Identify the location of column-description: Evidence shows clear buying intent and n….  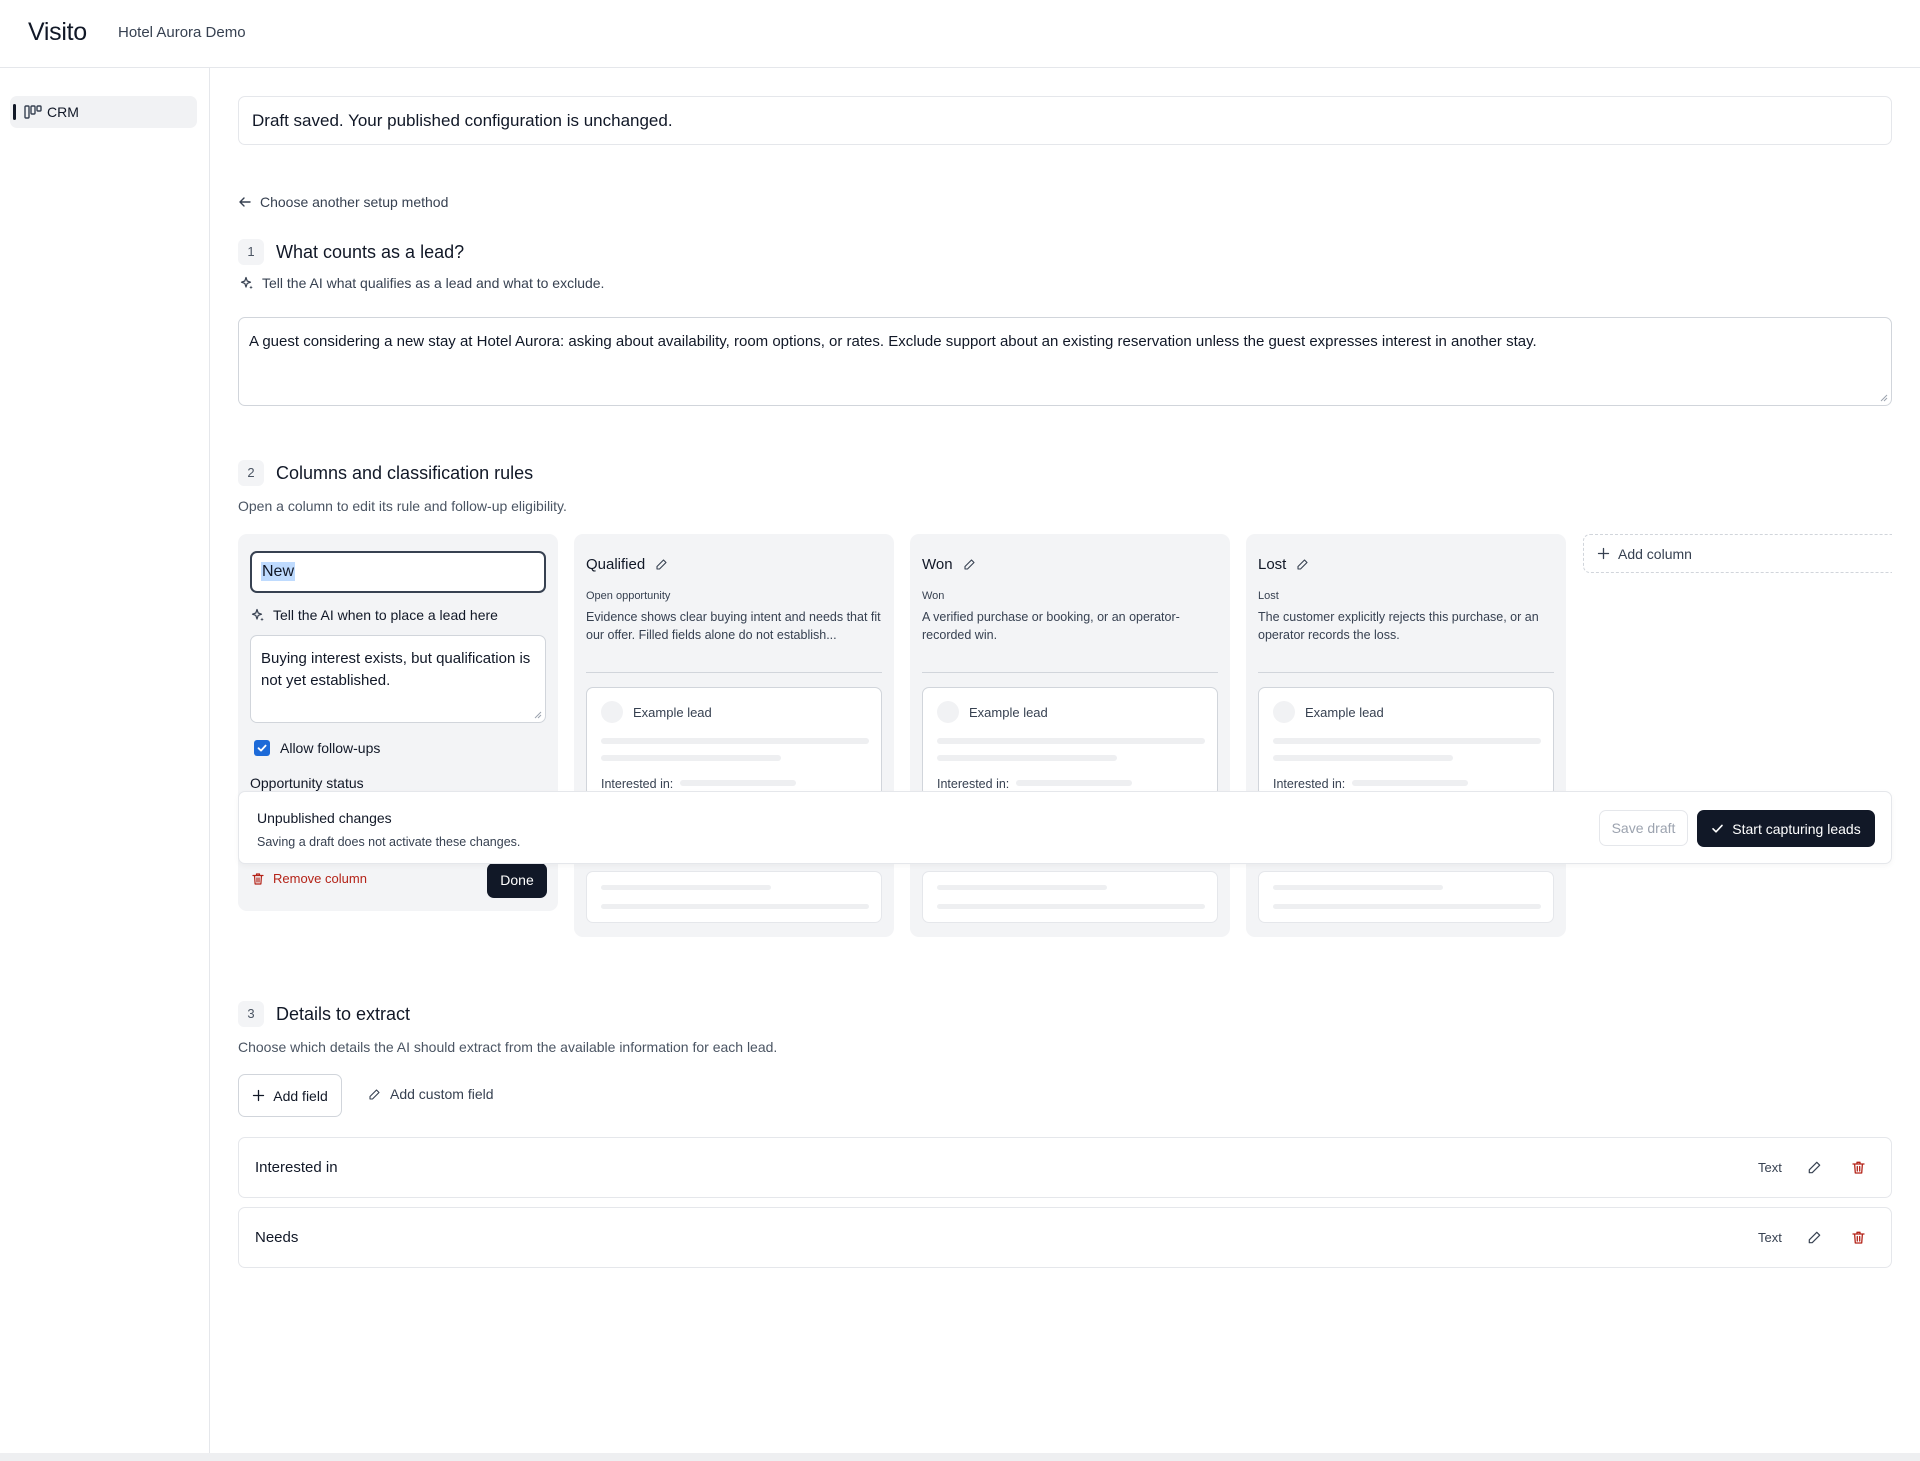
(733, 626).